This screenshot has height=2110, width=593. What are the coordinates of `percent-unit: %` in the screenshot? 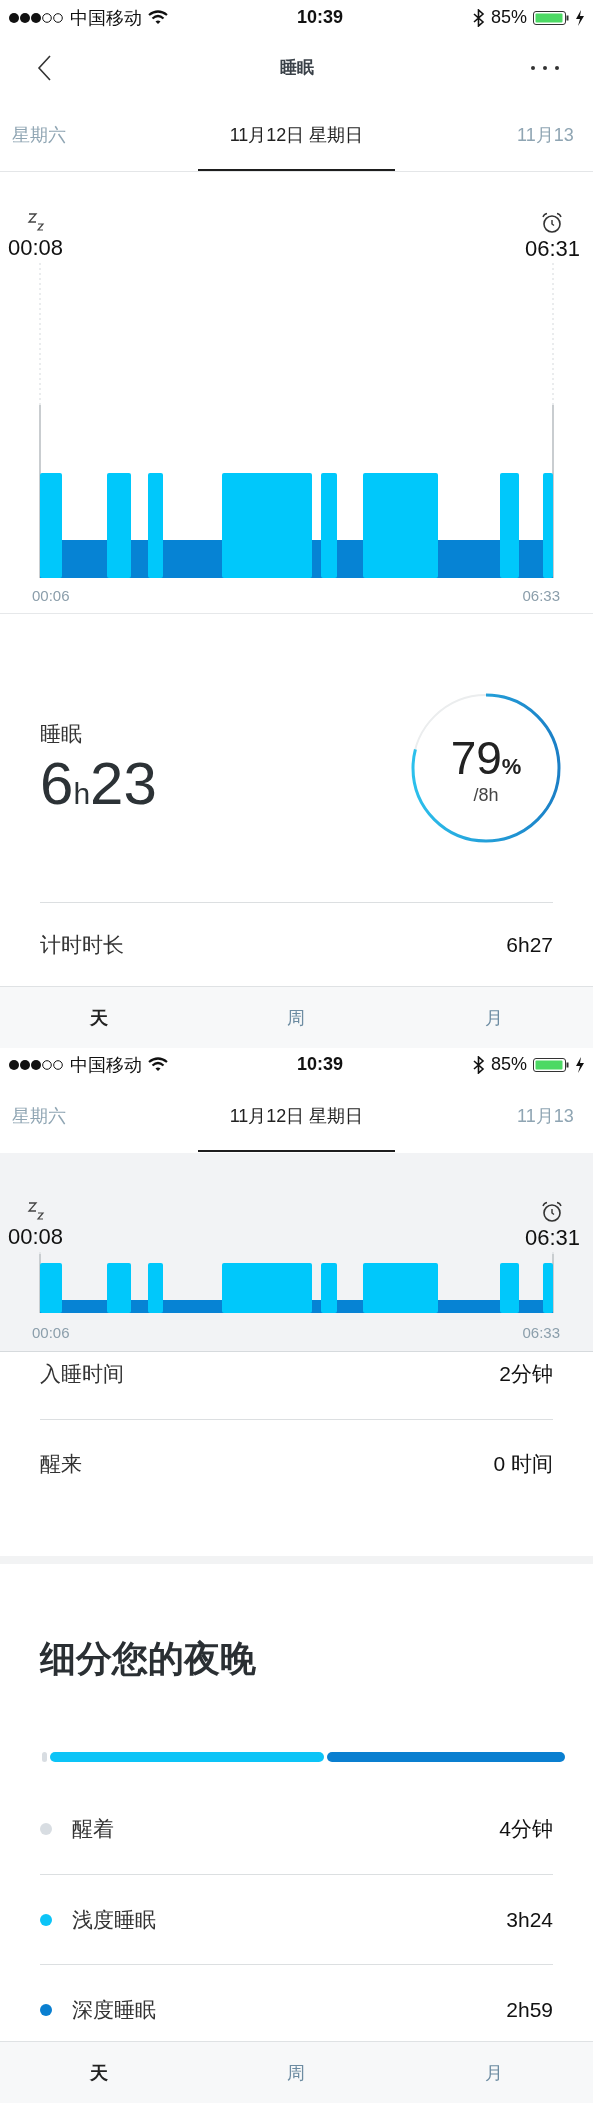 It's located at (511, 766).